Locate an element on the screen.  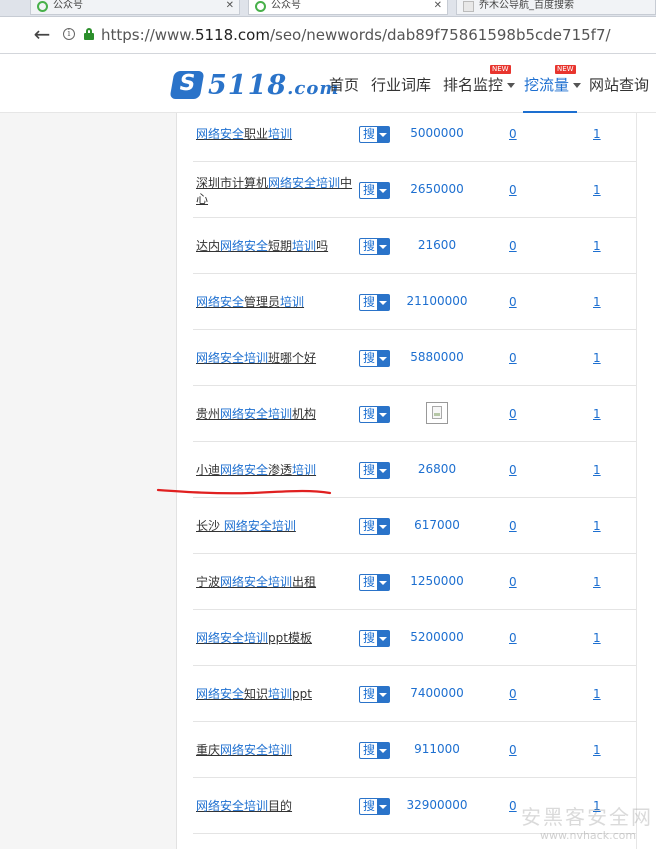
keyword-text: 出租 is located at coordinates (304, 582).